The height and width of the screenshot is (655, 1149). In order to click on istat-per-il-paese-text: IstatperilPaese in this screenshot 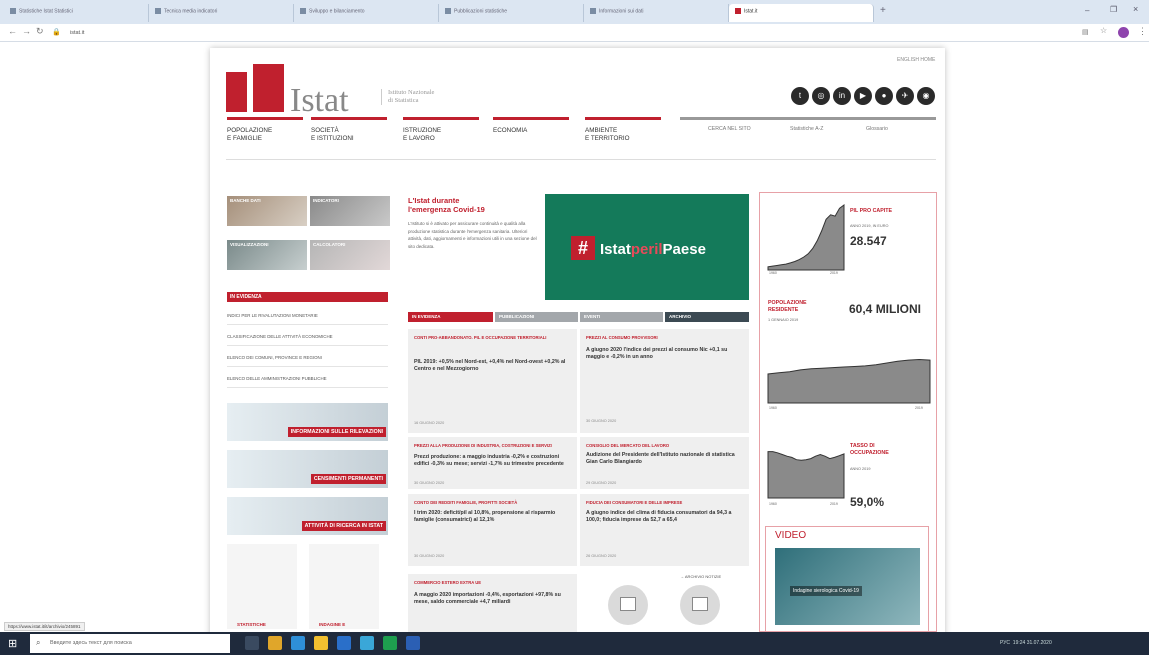, I will do `click(653, 249)`.